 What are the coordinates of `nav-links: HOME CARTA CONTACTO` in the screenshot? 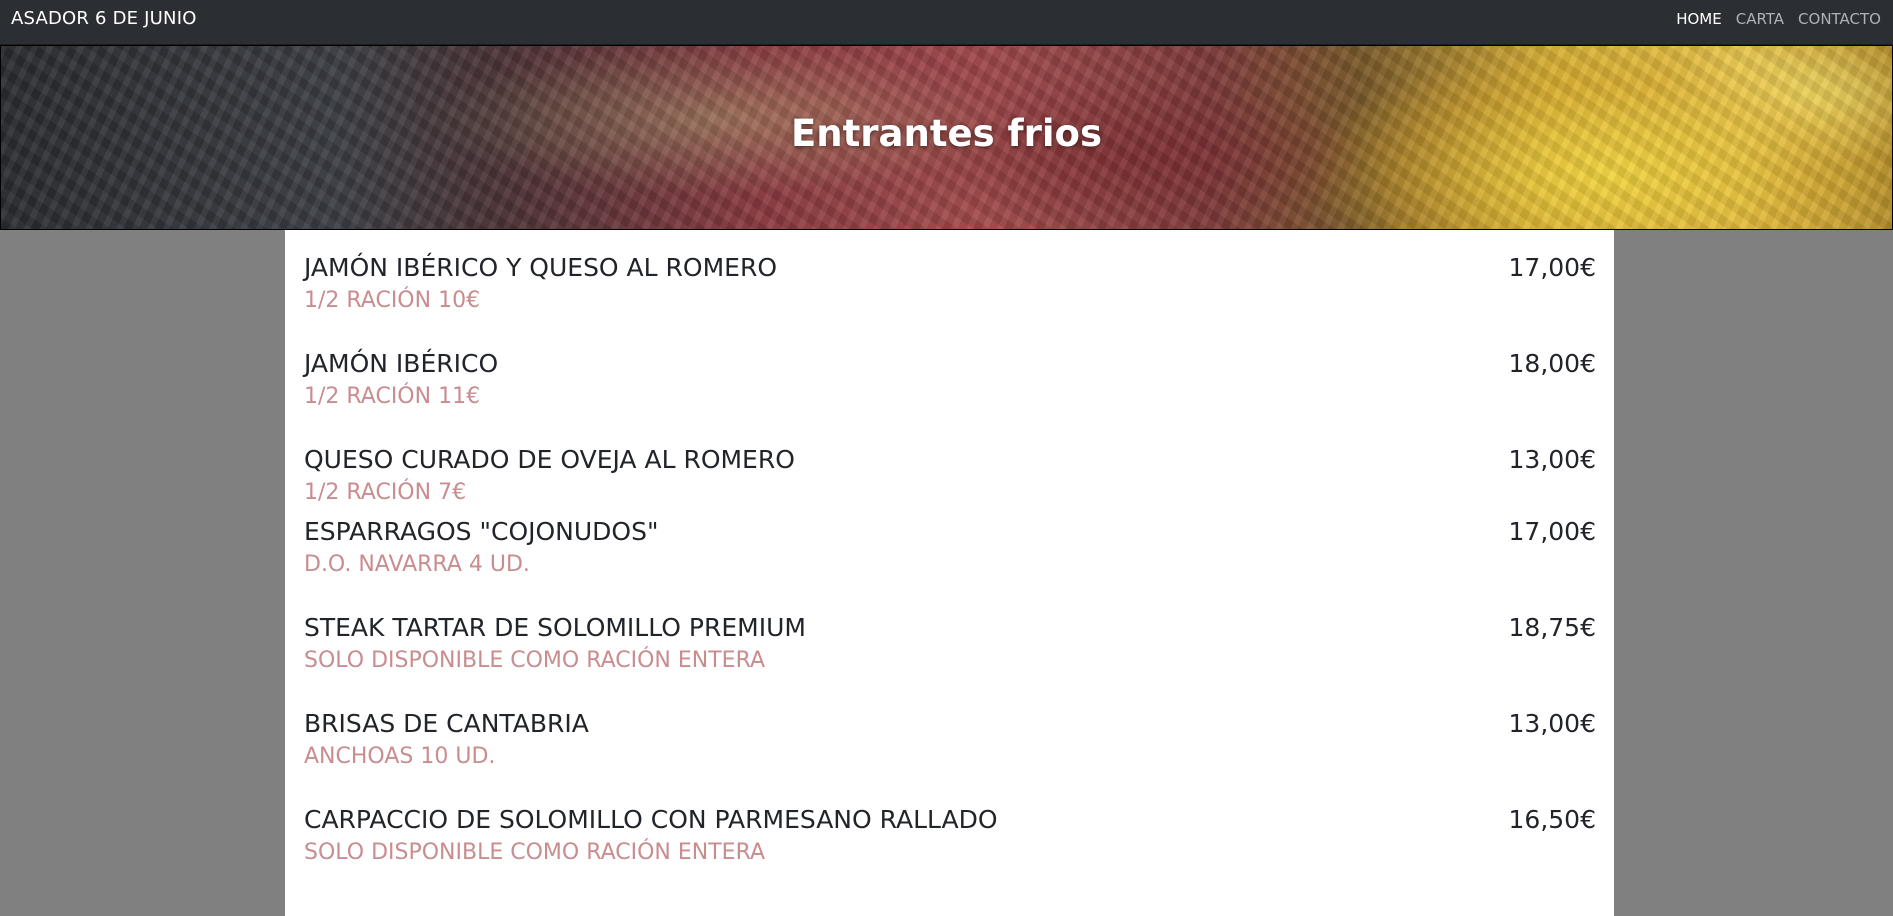 It's located at (1778, 19).